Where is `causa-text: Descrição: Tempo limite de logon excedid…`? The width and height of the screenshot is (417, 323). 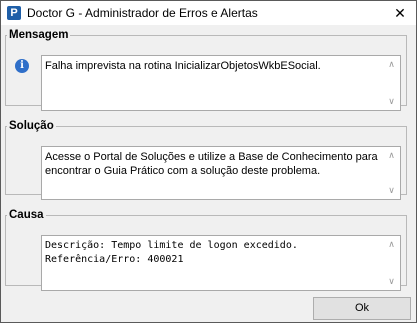
causa-text: Descrição: Tempo limite de logon excedid… is located at coordinates (171, 252).